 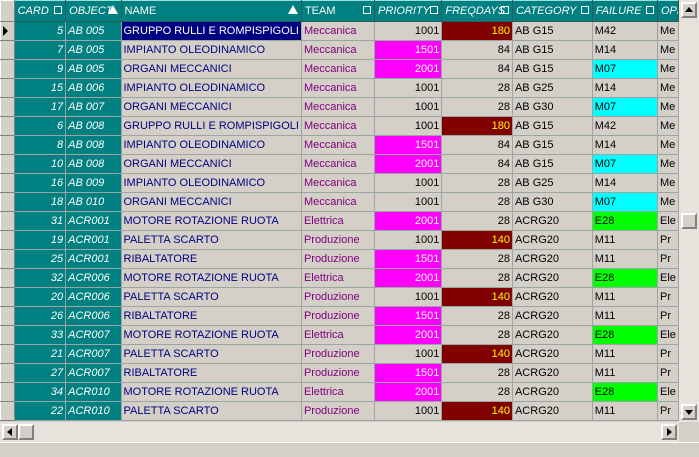 I want to click on oper-cell: Ele, so click(x=668, y=335).